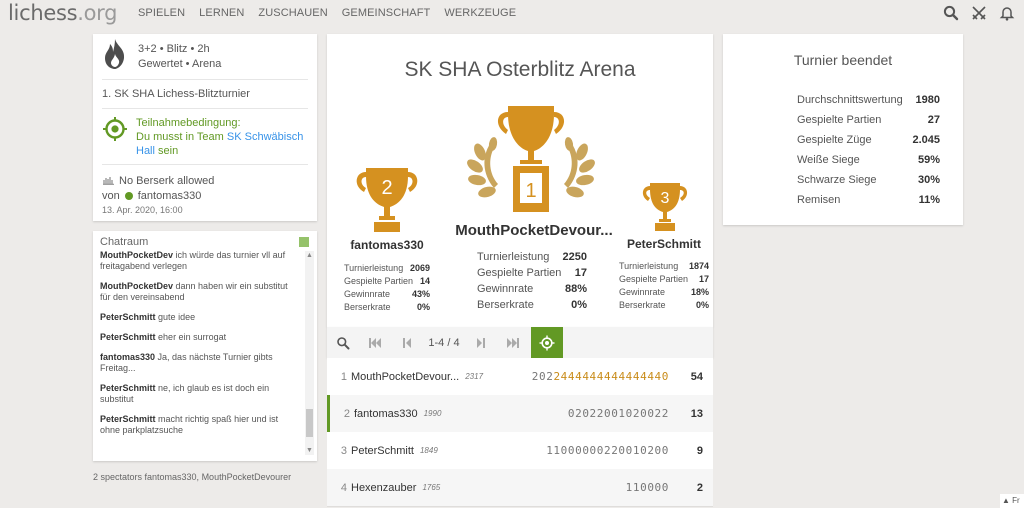 The image size is (1024, 508). What do you see at coordinates (383, 488) in the screenshot?
I see `row-player: Hexenzauber` at bounding box center [383, 488].